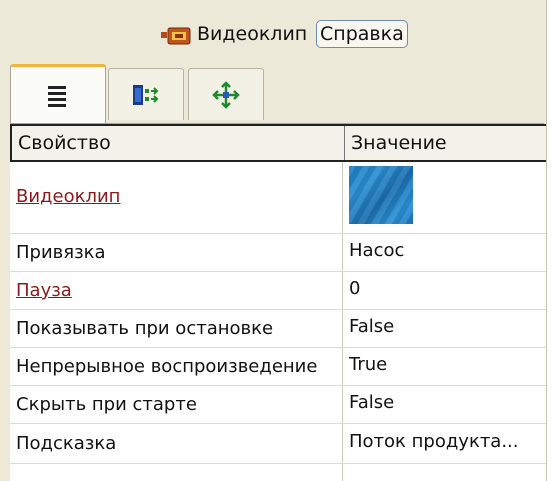 This screenshot has height=481, width=556. Describe the element at coordinates (444, 197) in the screenshot. I see `value-cell` at that location.